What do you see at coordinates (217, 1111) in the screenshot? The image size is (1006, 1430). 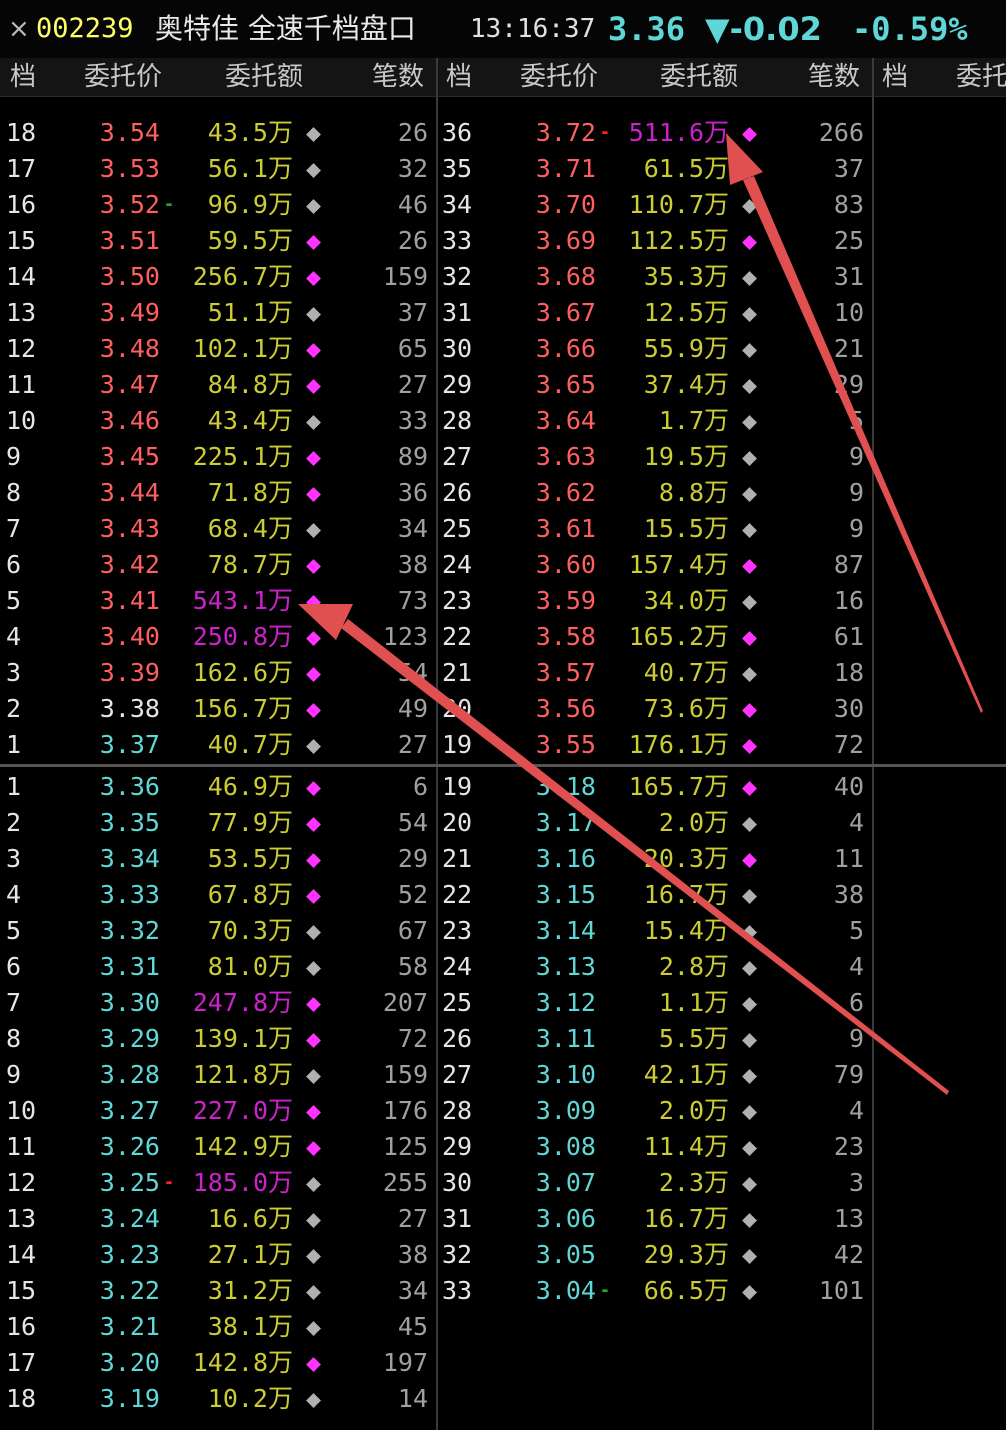 I see `buy-order-row: 10 3.27 227.0 万 ◆ 176` at bounding box center [217, 1111].